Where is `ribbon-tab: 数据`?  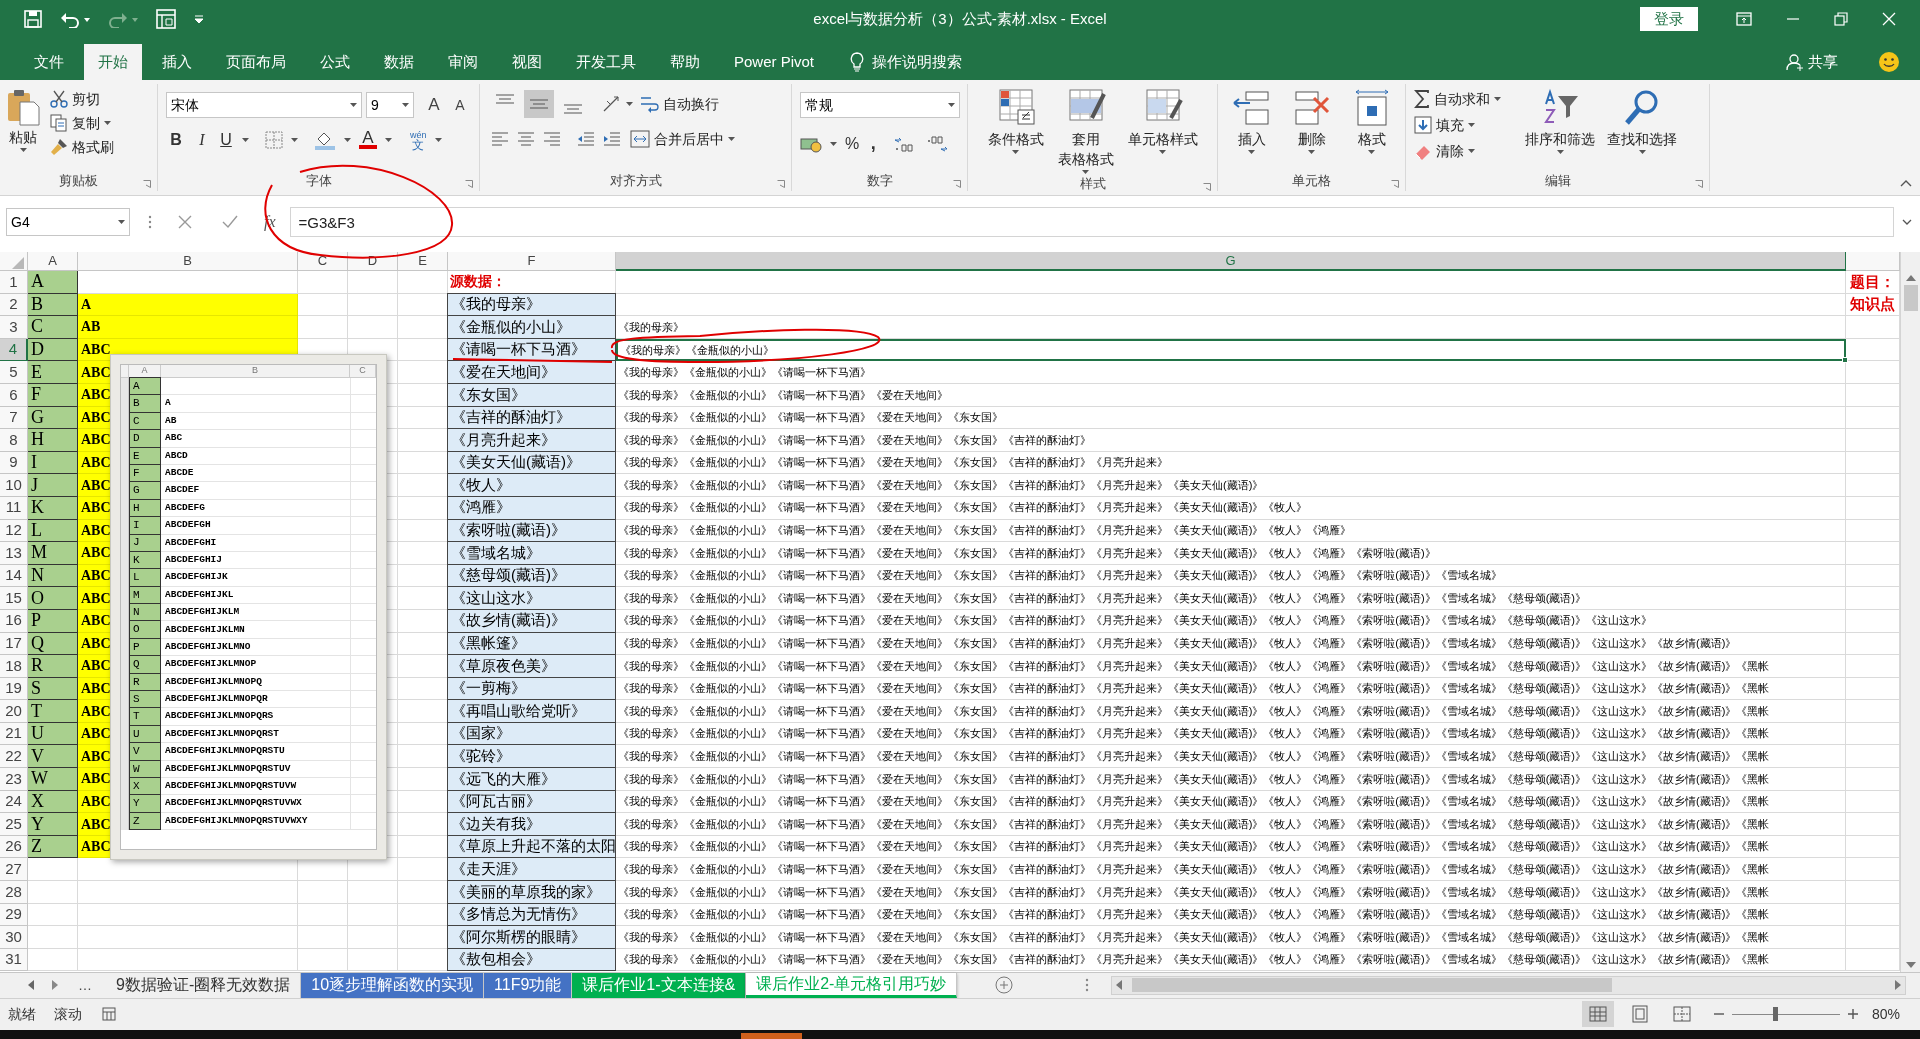
ribbon-tab: 数据 is located at coordinates (399, 62).